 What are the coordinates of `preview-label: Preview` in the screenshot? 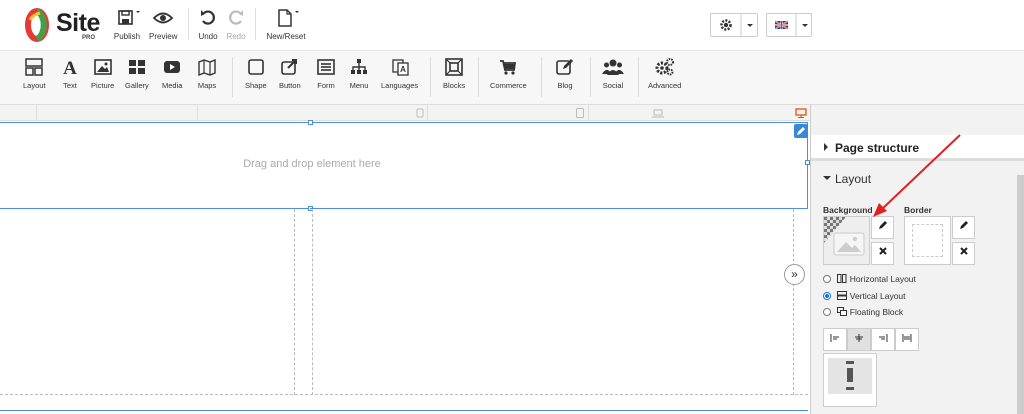 It's located at (163, 36).